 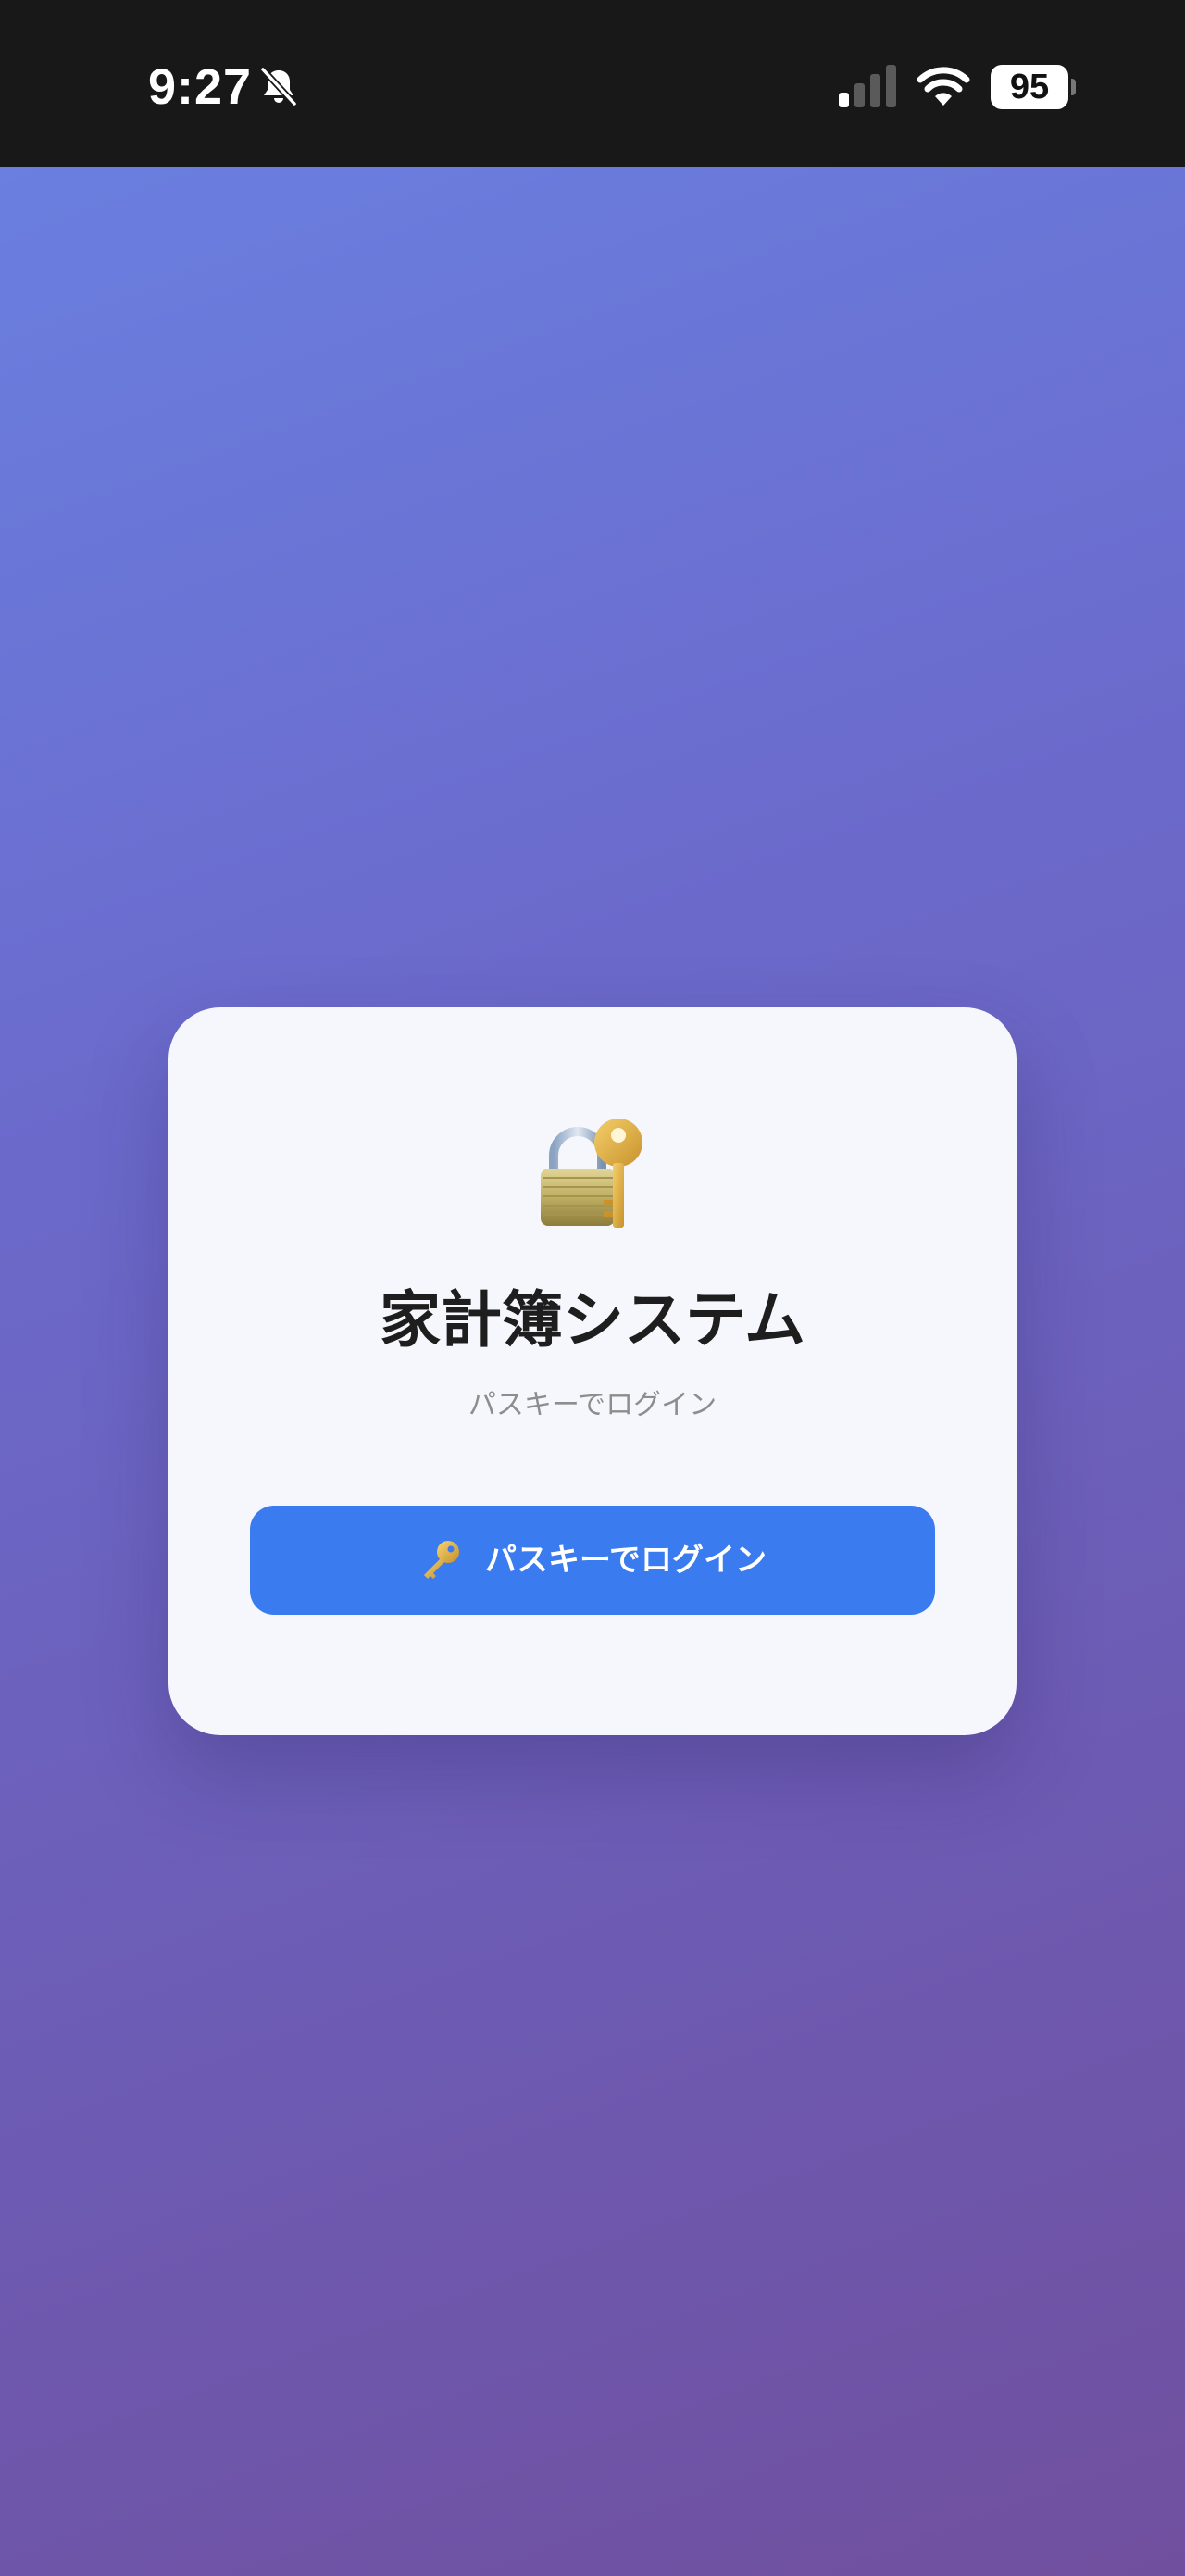 What do you see at coordinates (200, 87) in the screenshot?
I see `status-time: 9:27` at bounding box center [200, 87].